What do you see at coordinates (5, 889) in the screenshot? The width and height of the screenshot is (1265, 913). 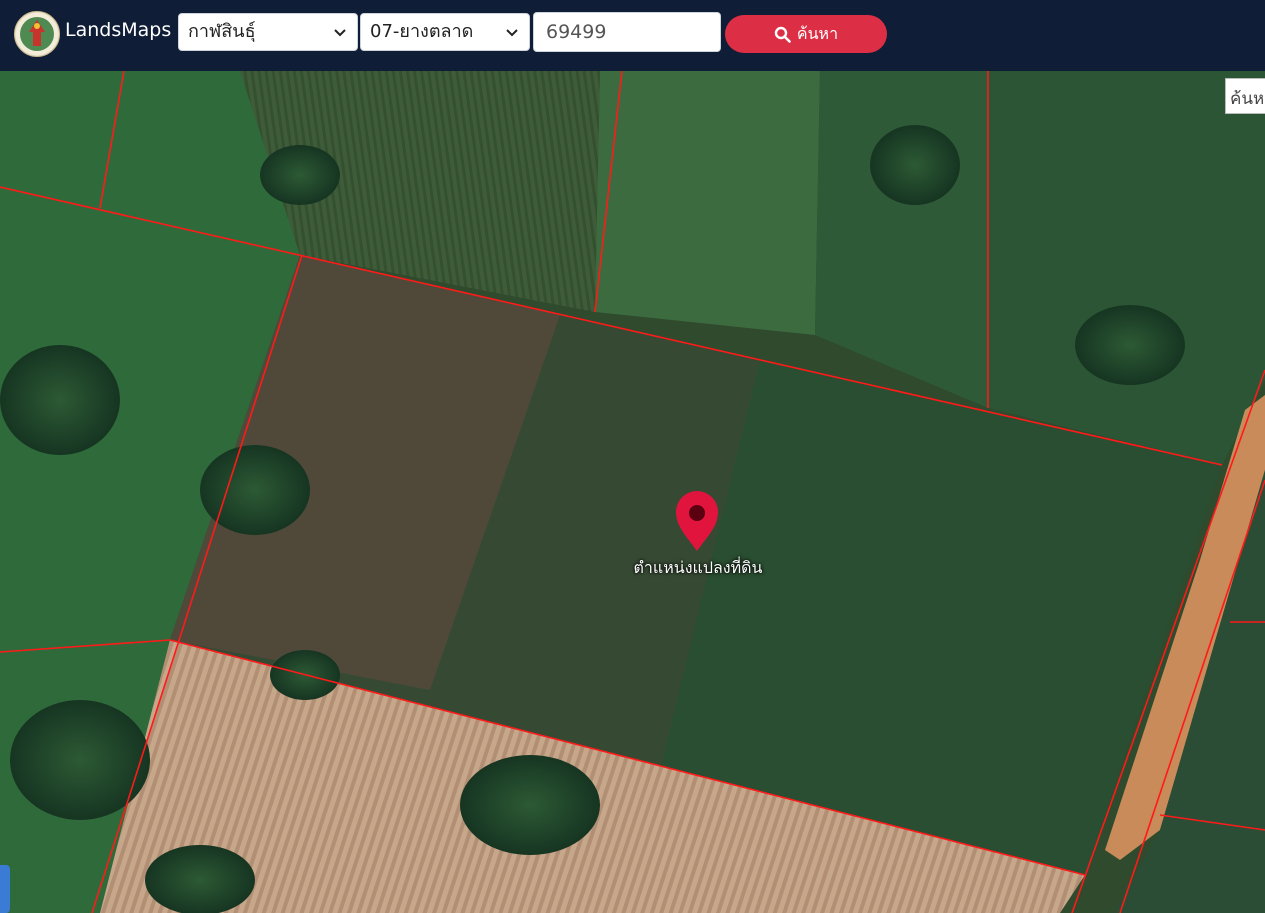 I see `side-panel-toggle` at bounding box center [5, 889].